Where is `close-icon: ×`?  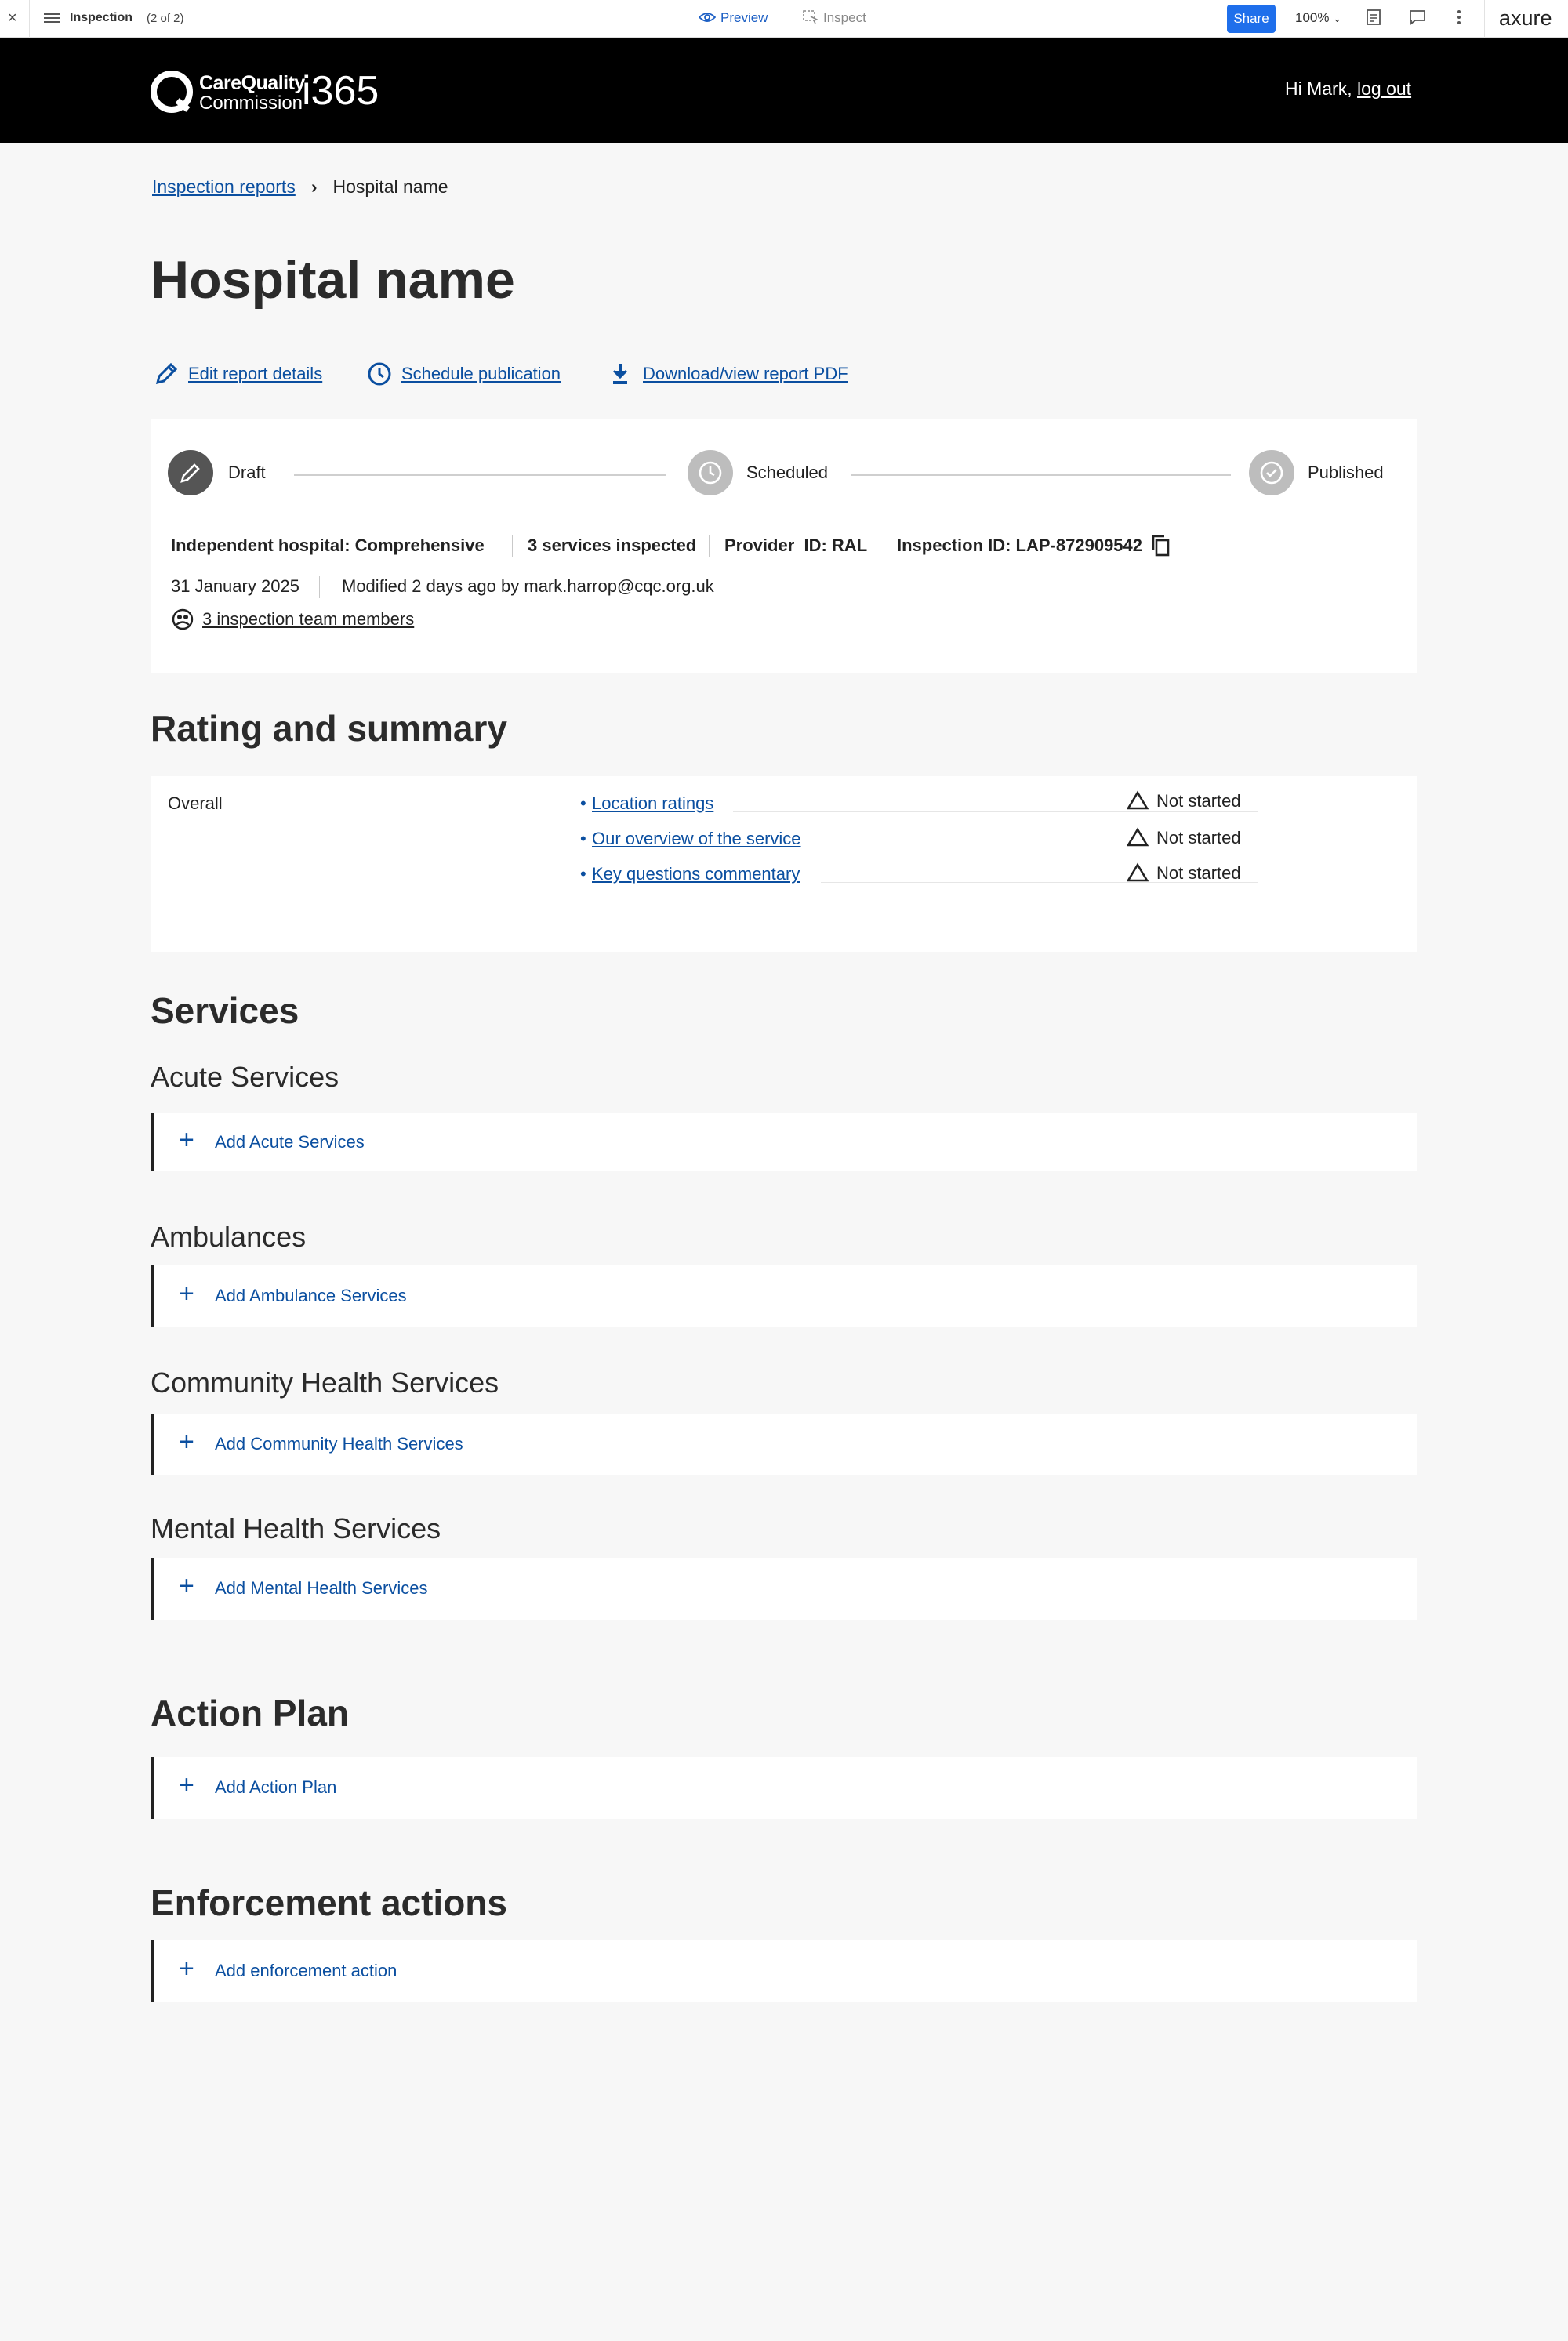
close-icon: × is located at coordinates (12, 18).